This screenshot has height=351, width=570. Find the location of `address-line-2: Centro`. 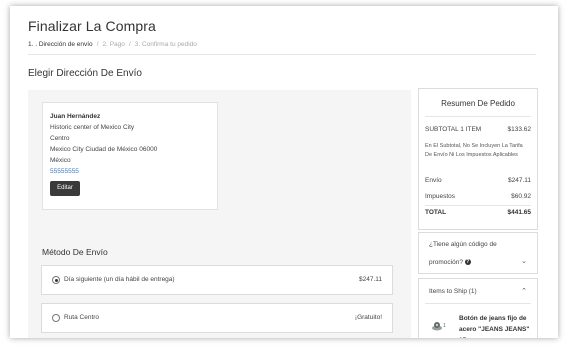

address-line-2: Centro is located at coordinates (60, 138).